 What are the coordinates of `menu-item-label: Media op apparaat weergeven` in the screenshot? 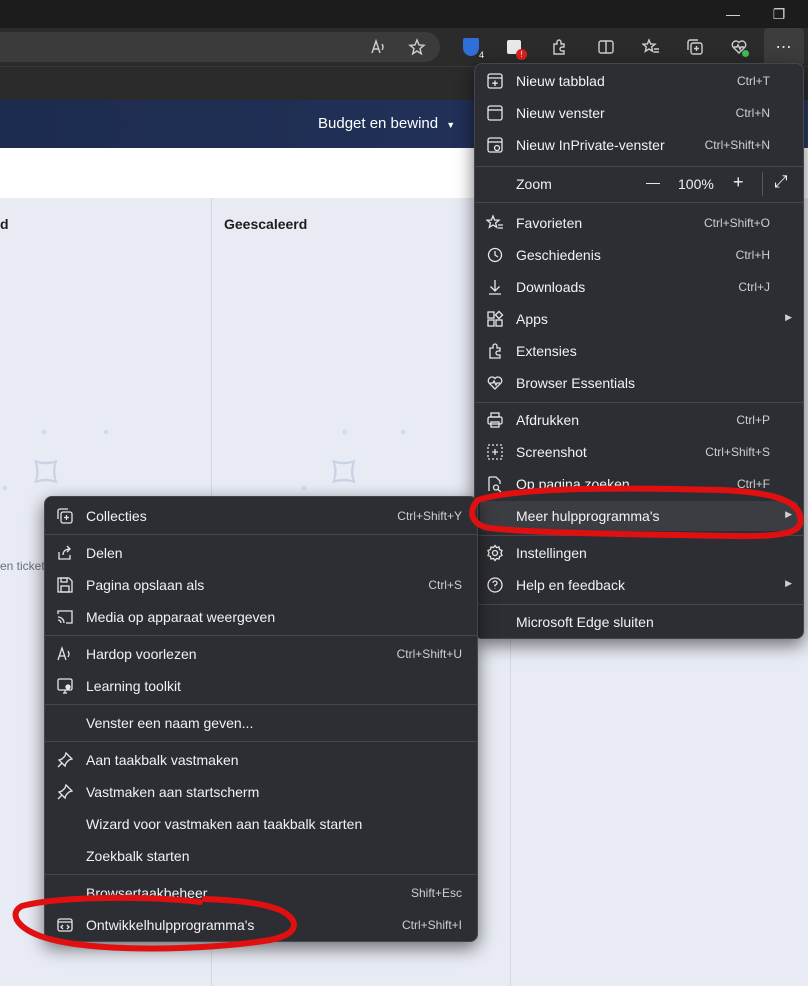 It's located at (181, 617).